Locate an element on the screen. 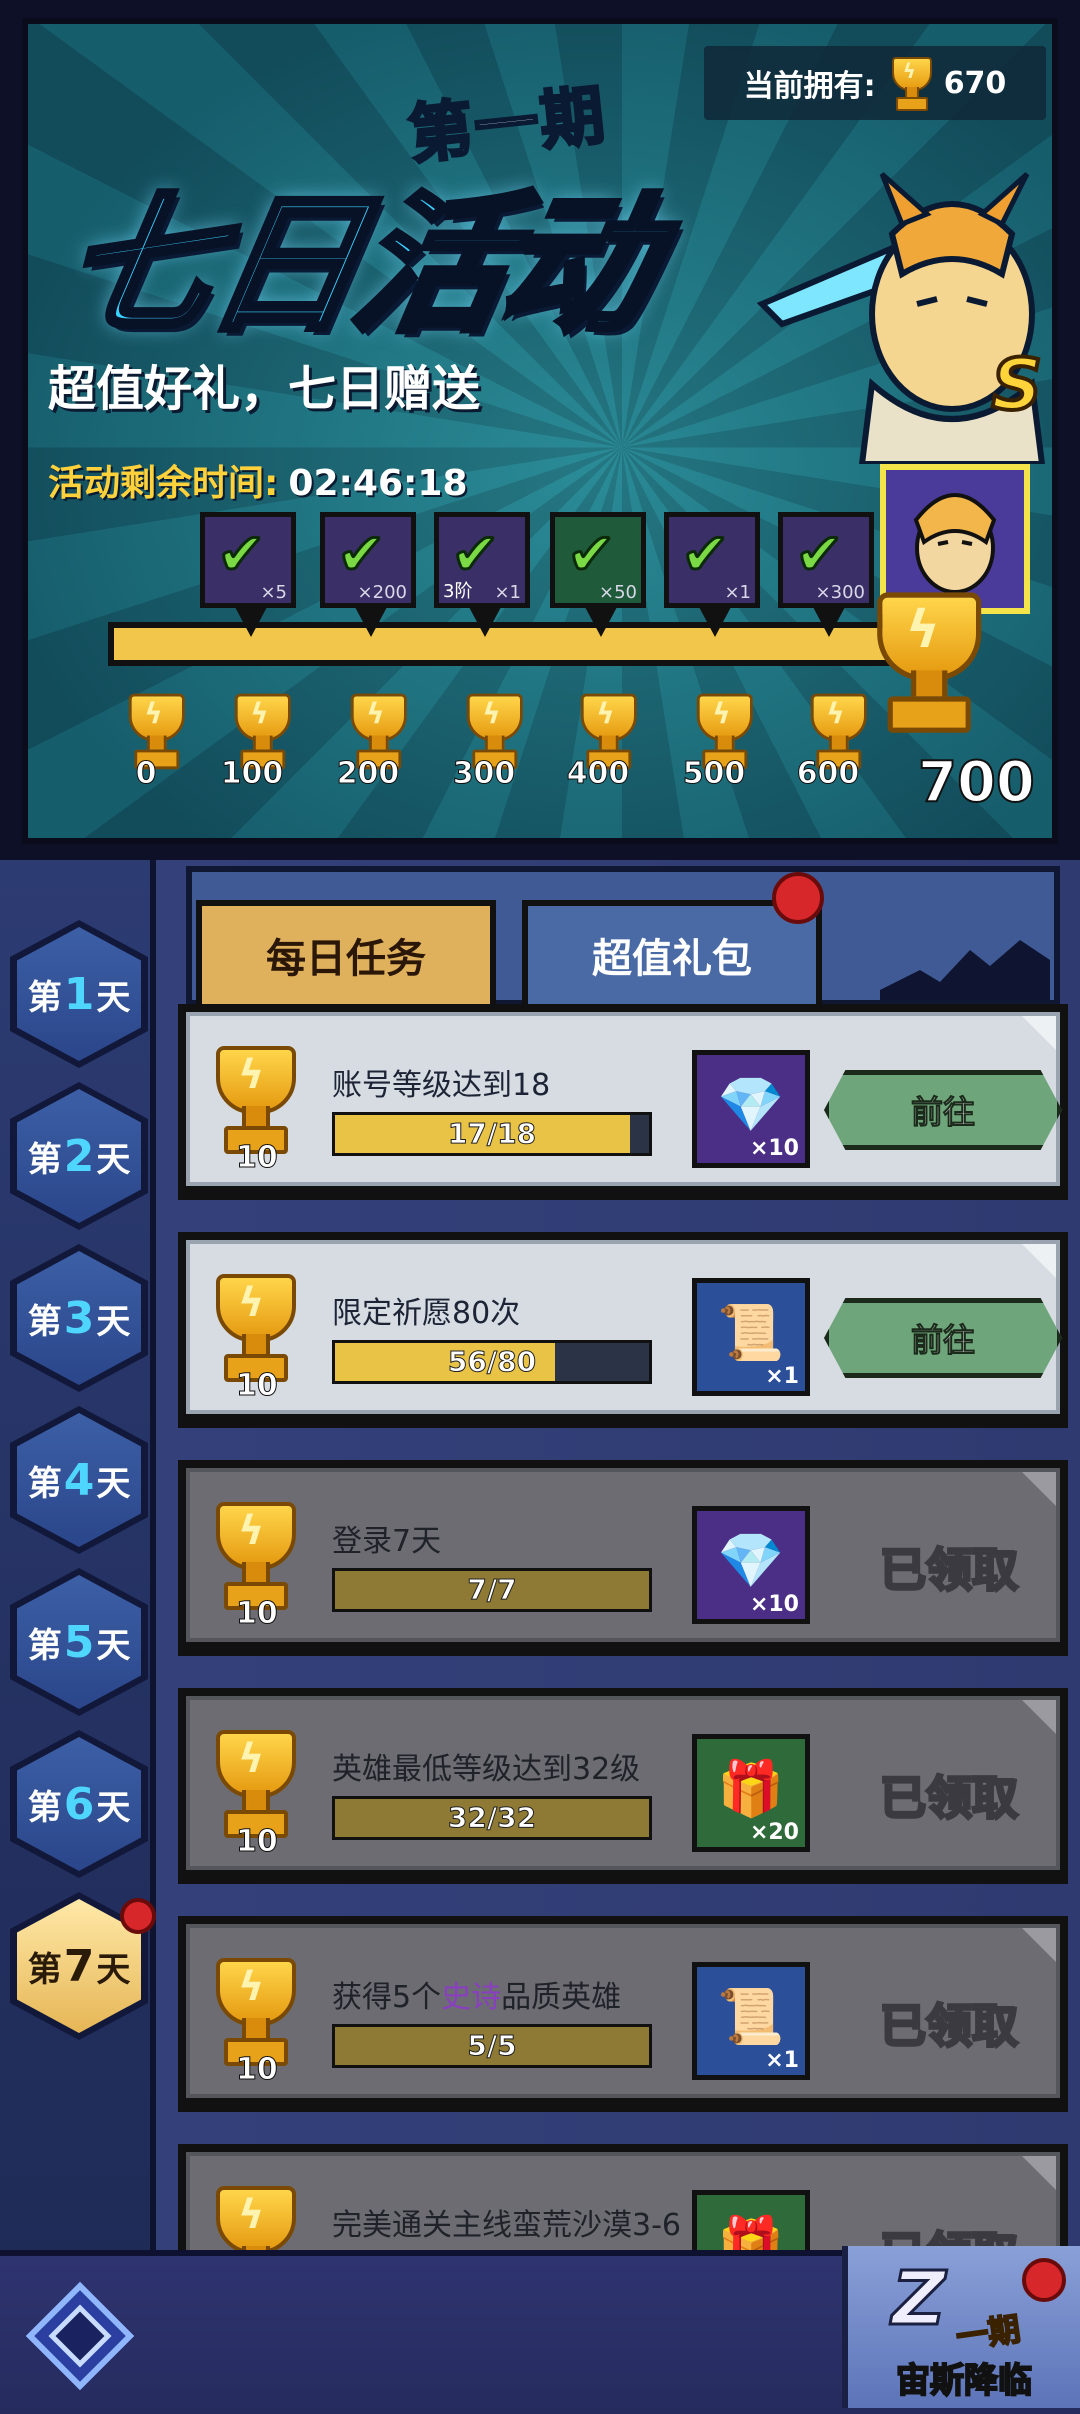 The image size is (1080, 2414). day-number: 6 is located at coordinates (79, 1804).